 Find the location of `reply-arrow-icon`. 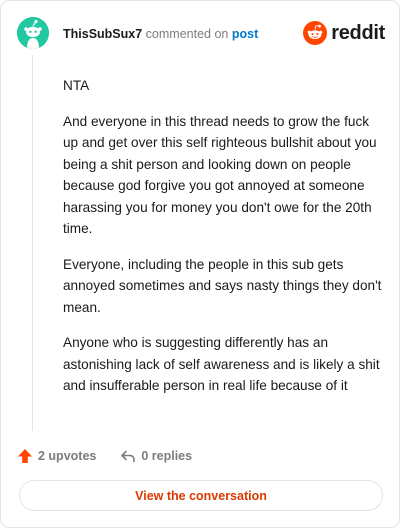

reply-arrow-icon is located at coordinates (128, 456).